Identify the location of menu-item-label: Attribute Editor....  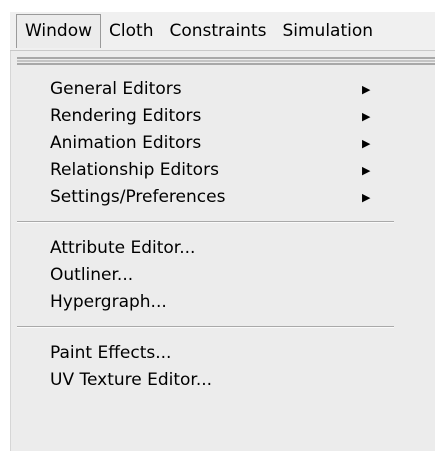
(123, 248).